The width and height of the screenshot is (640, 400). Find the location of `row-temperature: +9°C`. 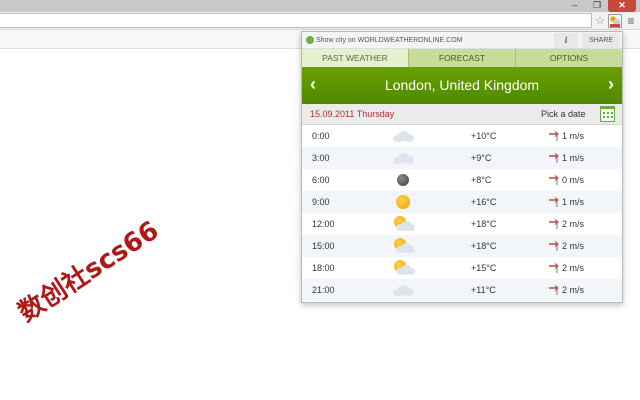

row-temperature: +9°C is located at coordinates (481, 158).